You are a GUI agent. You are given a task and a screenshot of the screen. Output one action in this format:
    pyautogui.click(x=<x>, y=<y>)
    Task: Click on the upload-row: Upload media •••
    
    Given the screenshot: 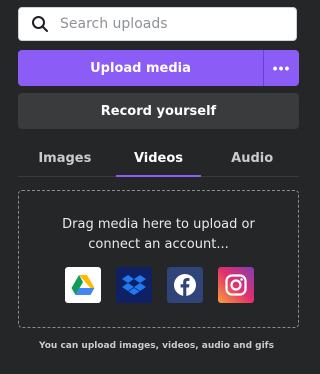 What is the action you would take?
    pyautogui.click(x=158, y=68)
    